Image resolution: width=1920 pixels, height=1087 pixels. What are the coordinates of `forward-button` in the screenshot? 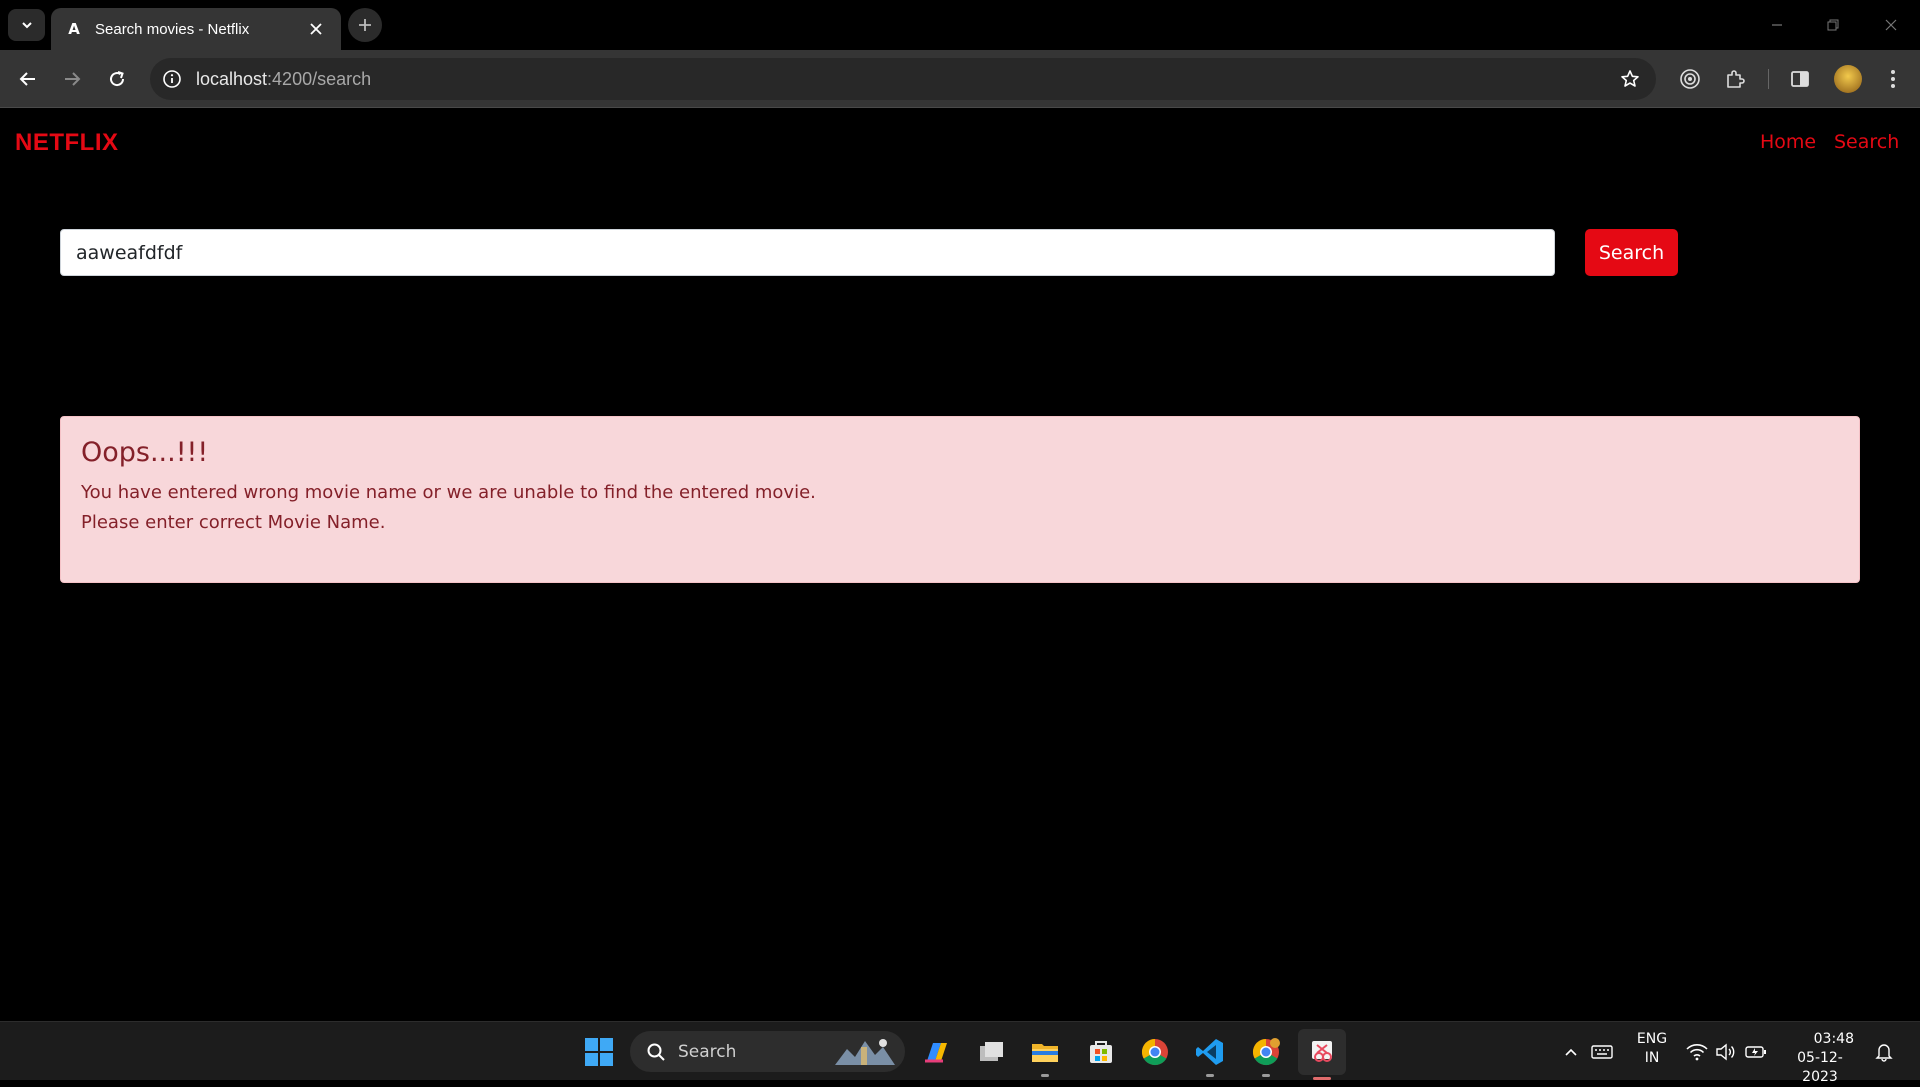 It's located at (72, 79).